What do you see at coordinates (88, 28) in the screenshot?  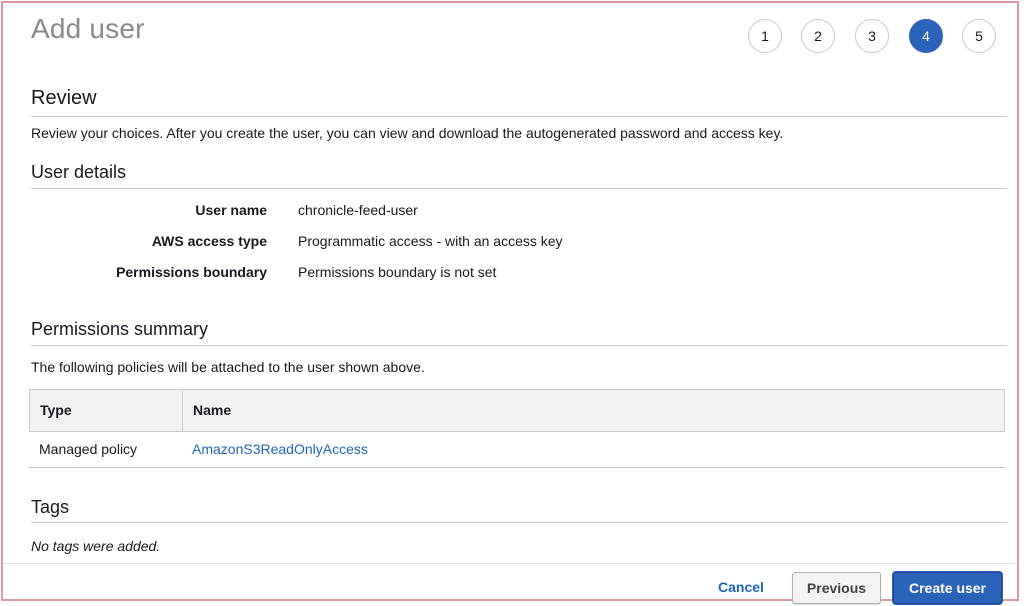 I see `page-title: Add user` at bounding box center [88, 28].